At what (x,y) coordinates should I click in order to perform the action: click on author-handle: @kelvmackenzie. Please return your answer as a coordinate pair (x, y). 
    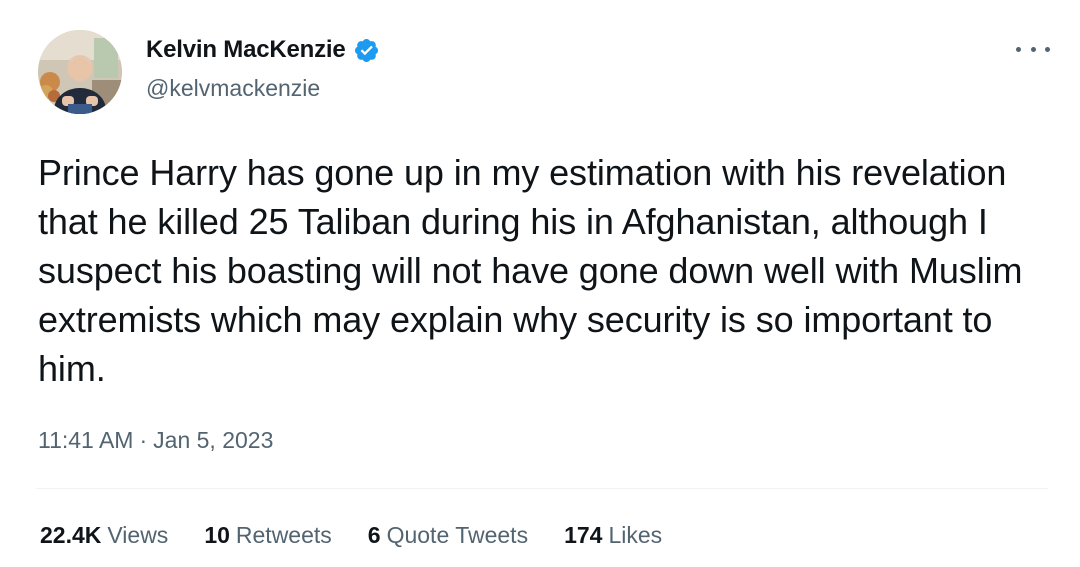
    Looking at the image, I should click on (233, 88).